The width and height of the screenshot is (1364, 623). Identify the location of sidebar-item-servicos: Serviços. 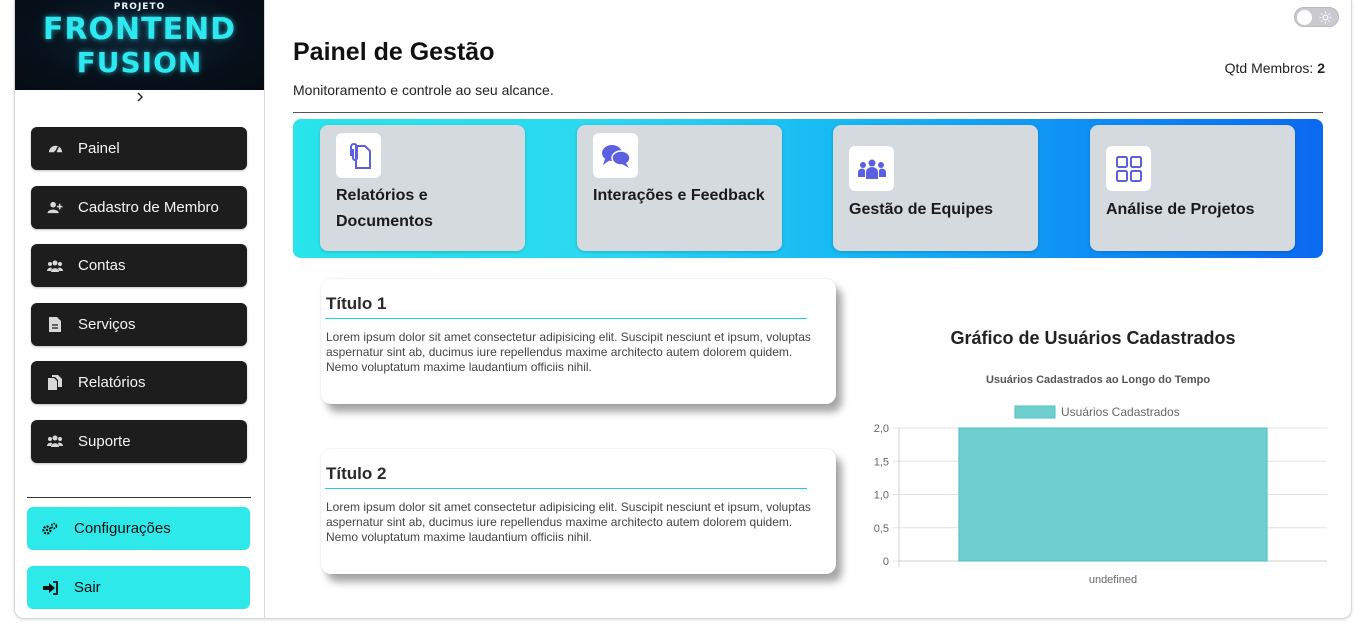
(139, 324).